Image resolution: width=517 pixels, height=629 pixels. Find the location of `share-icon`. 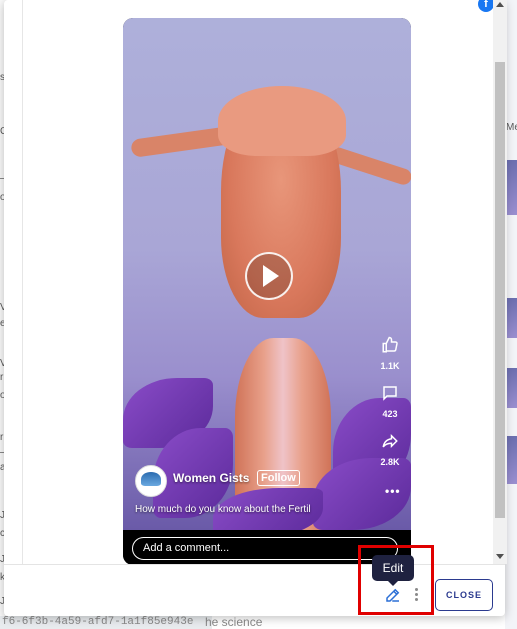

share-icon is located at coordinates (390, 443).